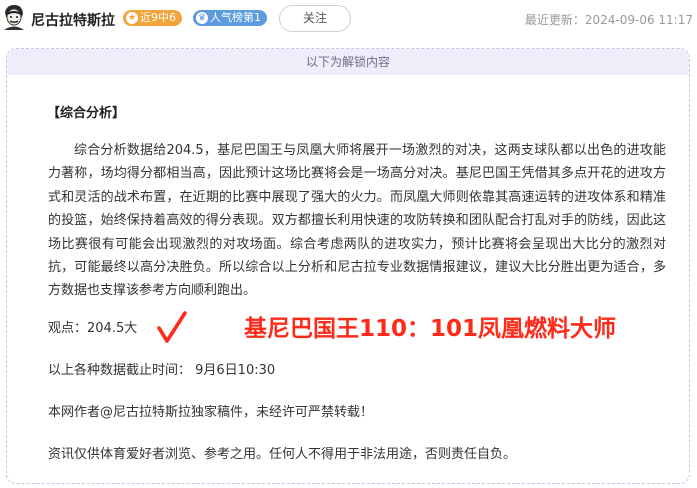  Describe the element at coordinates (430, 329) in the screenshot. I see `result-overlay: 基尼巴国王110：101凤凰燃料大师` at that location.